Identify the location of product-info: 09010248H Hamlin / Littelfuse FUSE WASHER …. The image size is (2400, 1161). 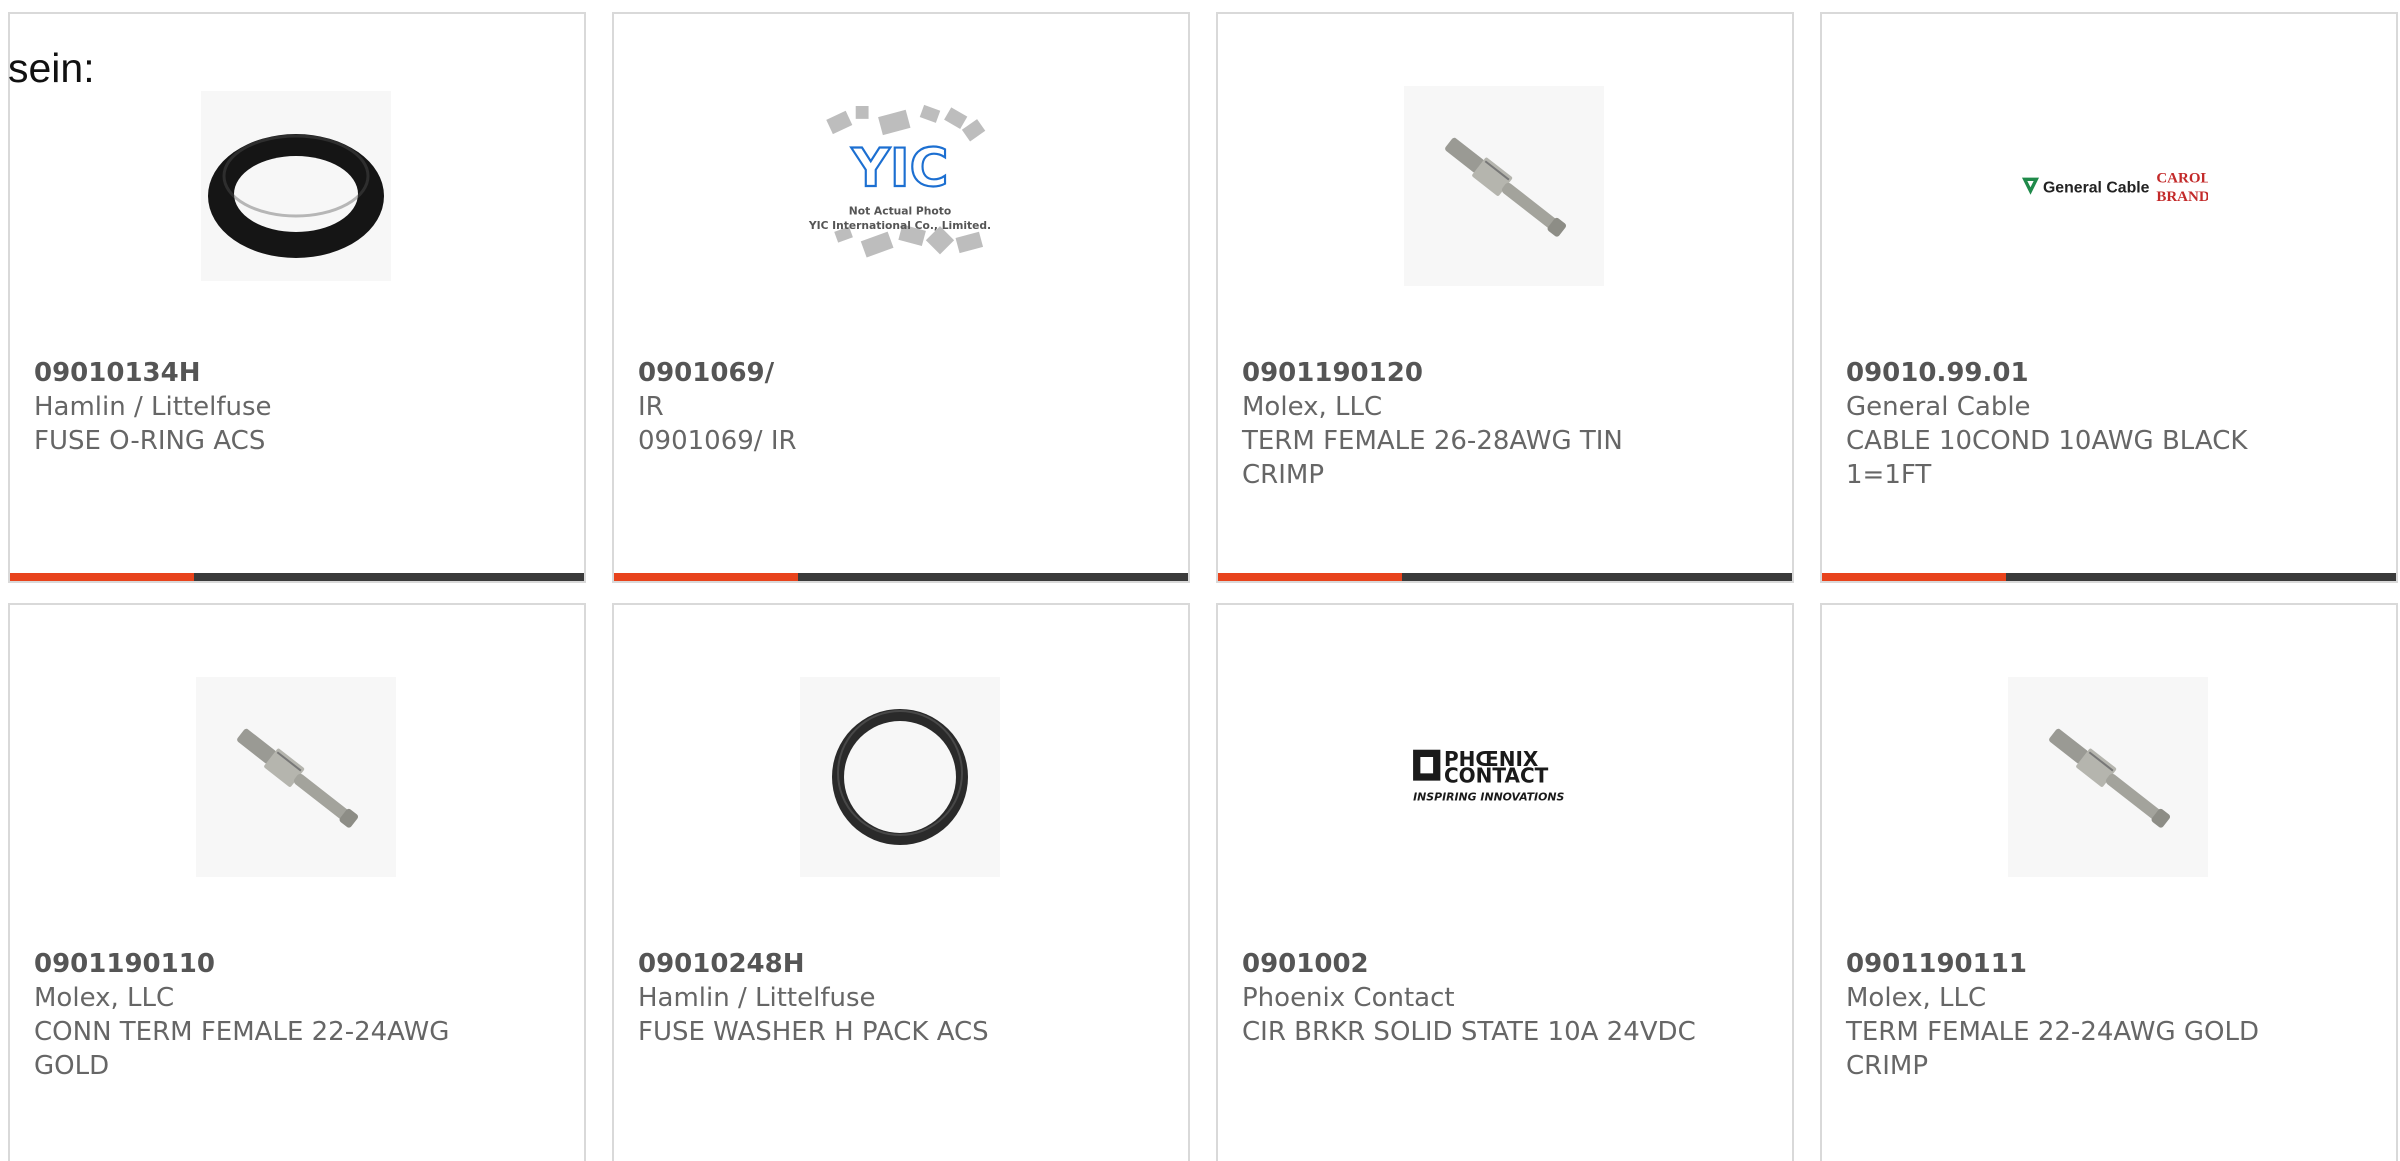
(873, 998).